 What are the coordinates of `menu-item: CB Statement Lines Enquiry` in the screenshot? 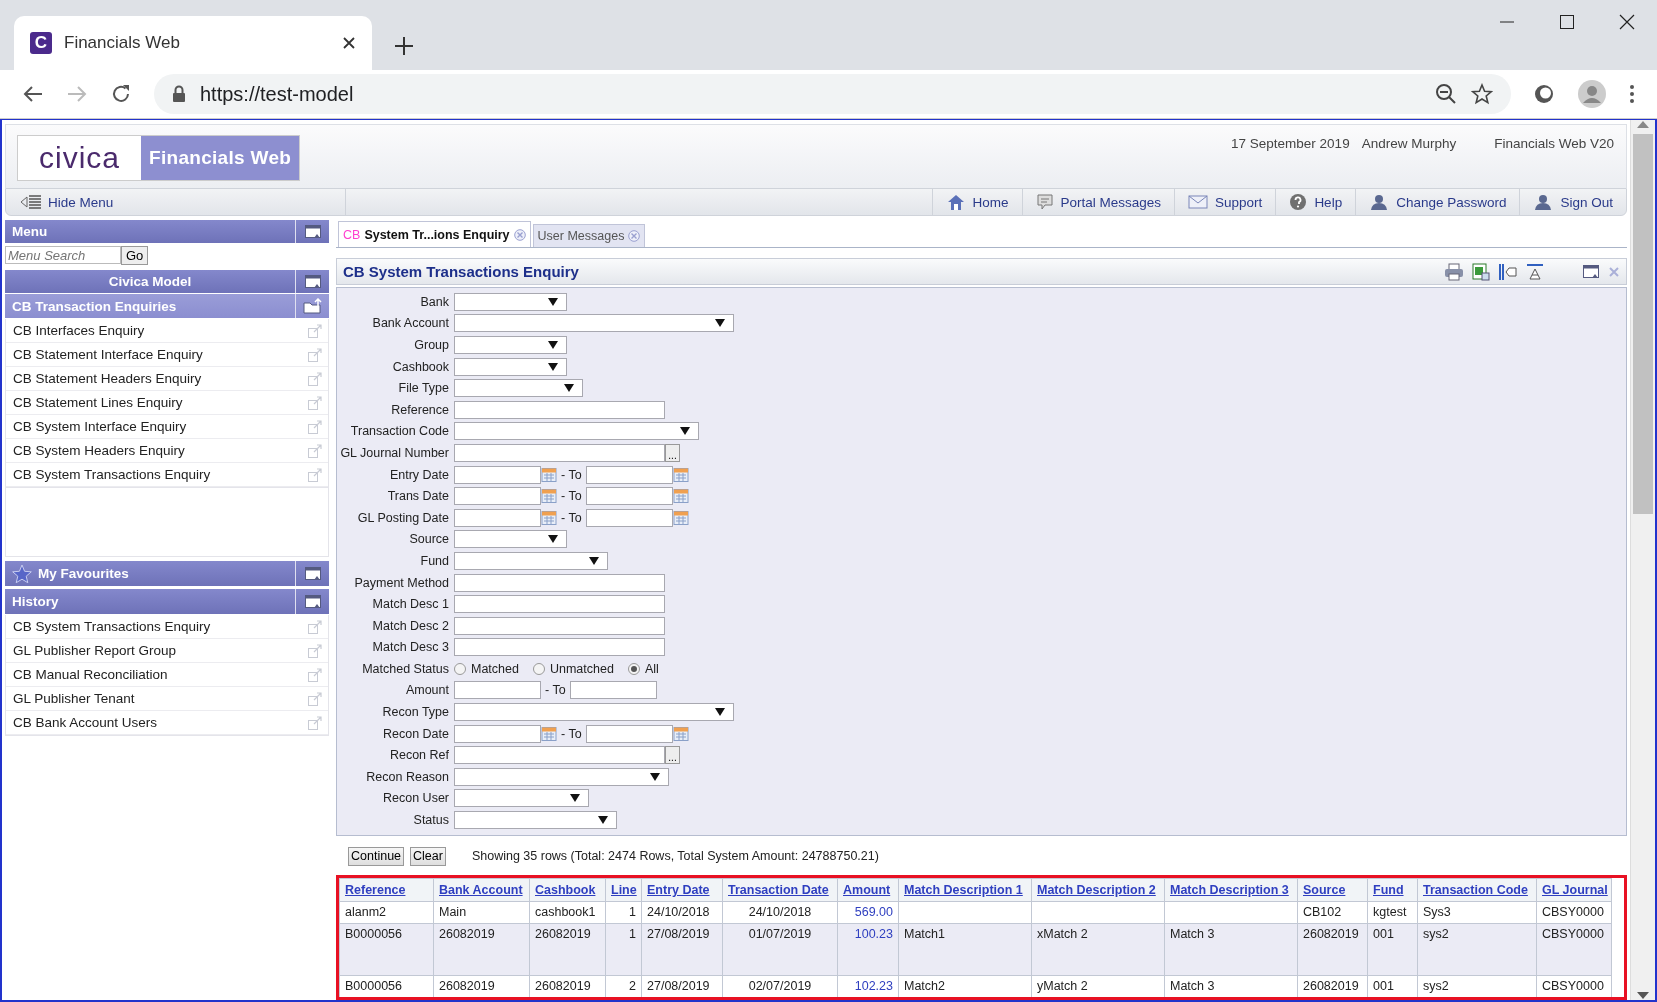 It's located at (98, 402).